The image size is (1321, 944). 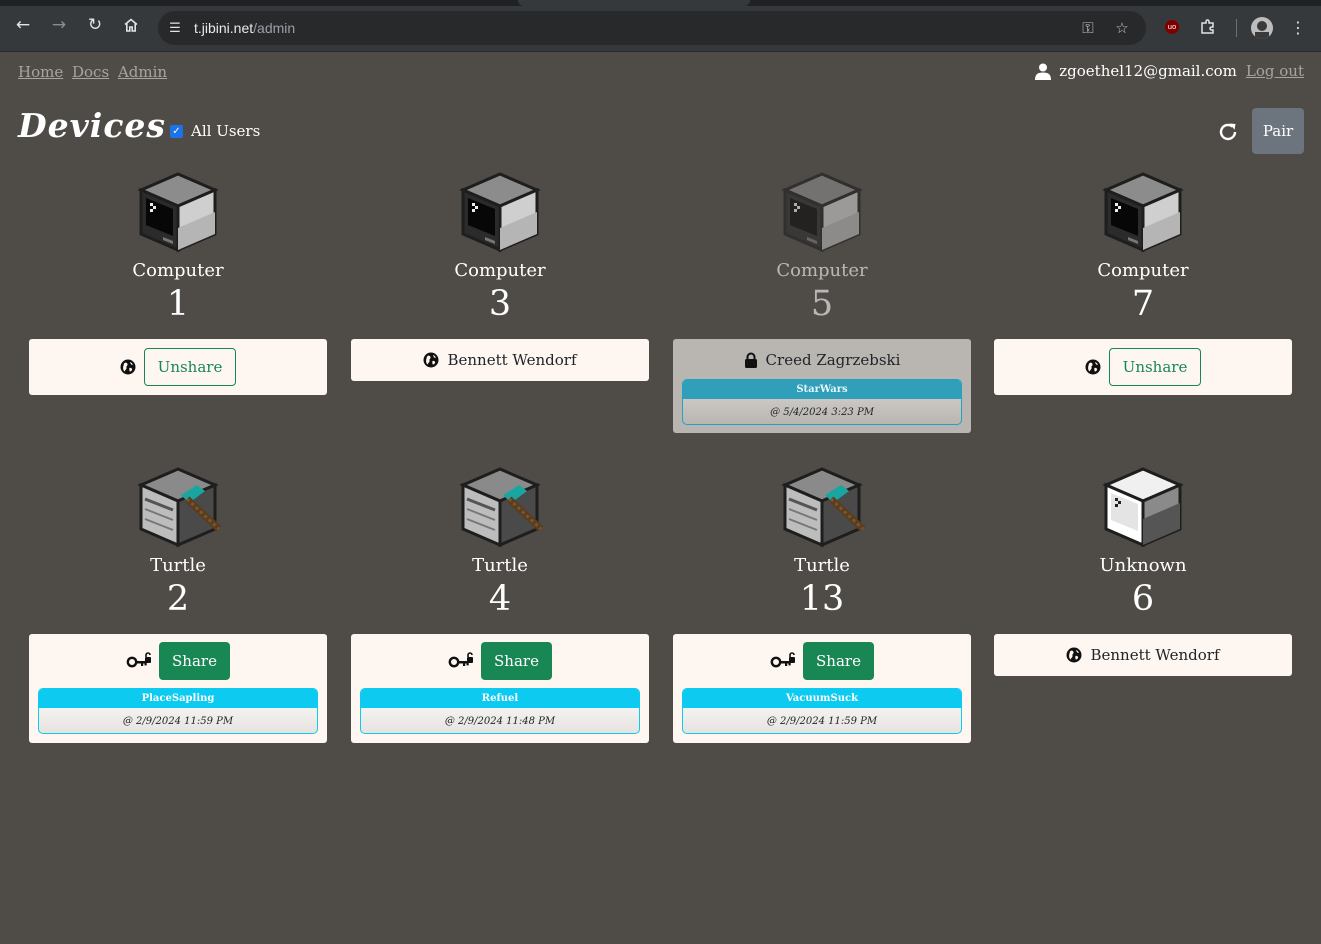 I want to click on nav-docs-link: Docs, so click(x=90, y=72).